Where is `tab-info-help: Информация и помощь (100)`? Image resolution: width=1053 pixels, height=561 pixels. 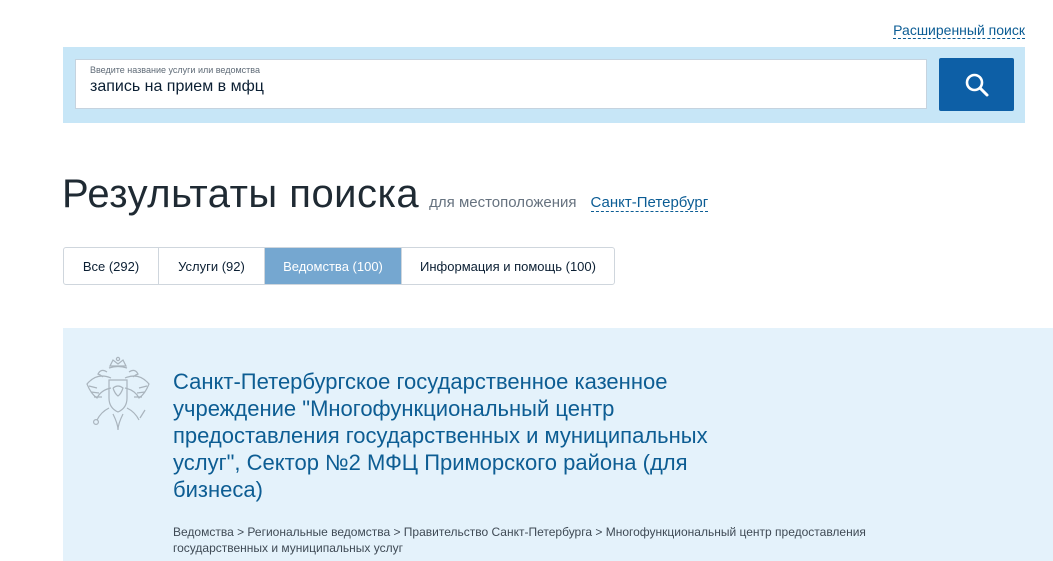
tab-info-help: Информация и помощь (100) is located at coordinates (508, 266).